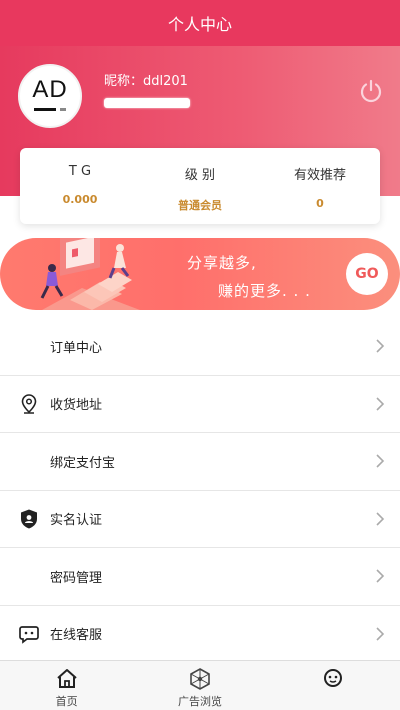 The width and height of the screenshot is (400, 710). What do you see at coordinates (200, 679) in the screenshot?
I see `network-icon` at bounding box center [200, 679].